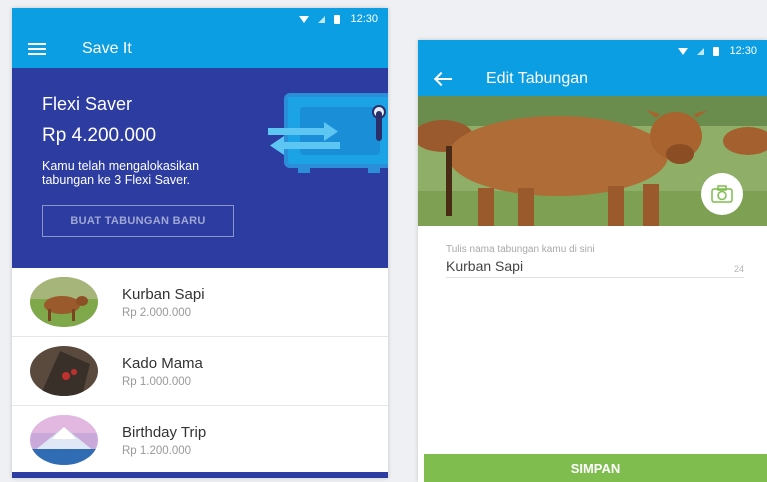 The width and height of the screenshot is (767, 482). I want to click on save-button: SIMPAN, so click(595, 468).